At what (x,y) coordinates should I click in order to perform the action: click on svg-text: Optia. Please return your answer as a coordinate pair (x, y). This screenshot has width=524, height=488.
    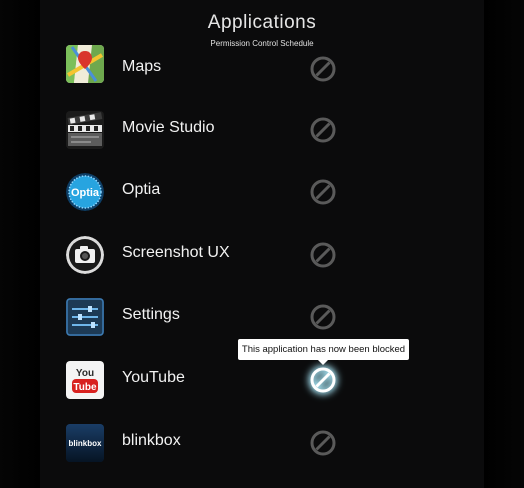
    Looking at the image, I should click on (85, 193).